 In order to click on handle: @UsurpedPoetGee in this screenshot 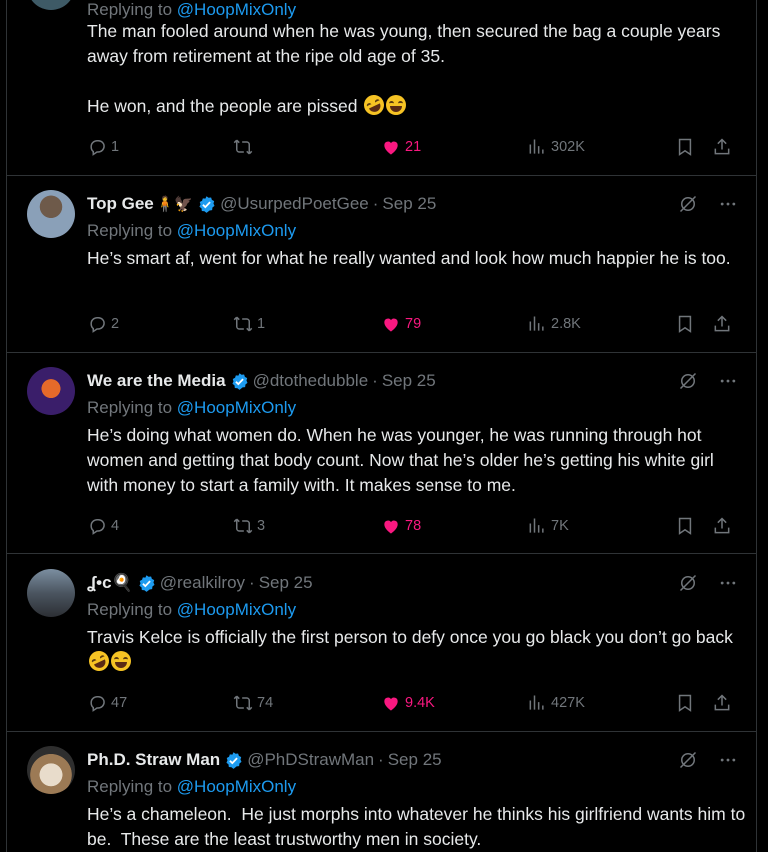, I will do `click(294, 204)`.